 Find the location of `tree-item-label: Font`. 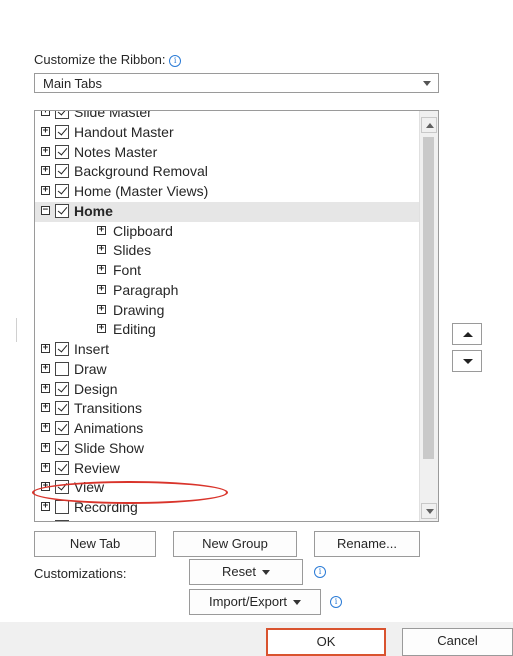

tree-item-label: Font is located at coordinates (127, 270).